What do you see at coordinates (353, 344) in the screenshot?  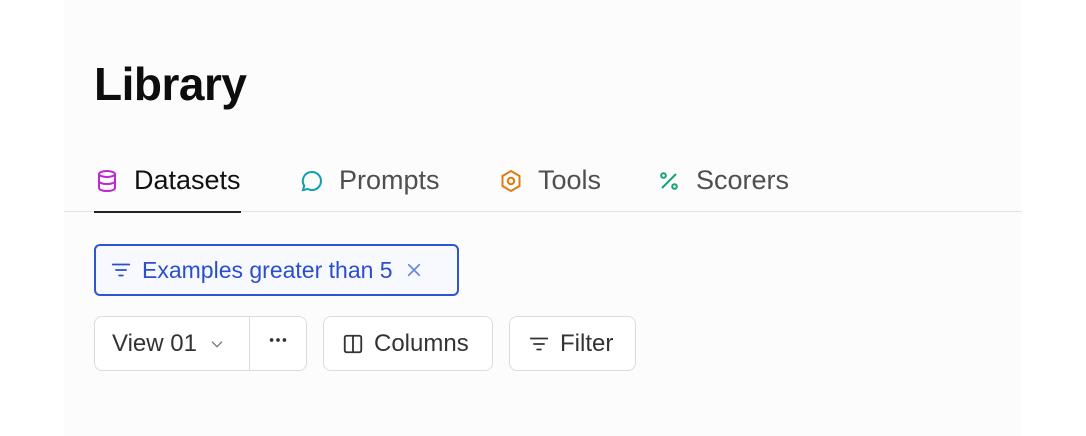 I see `columns-icon` at bounding box center [353, 344].